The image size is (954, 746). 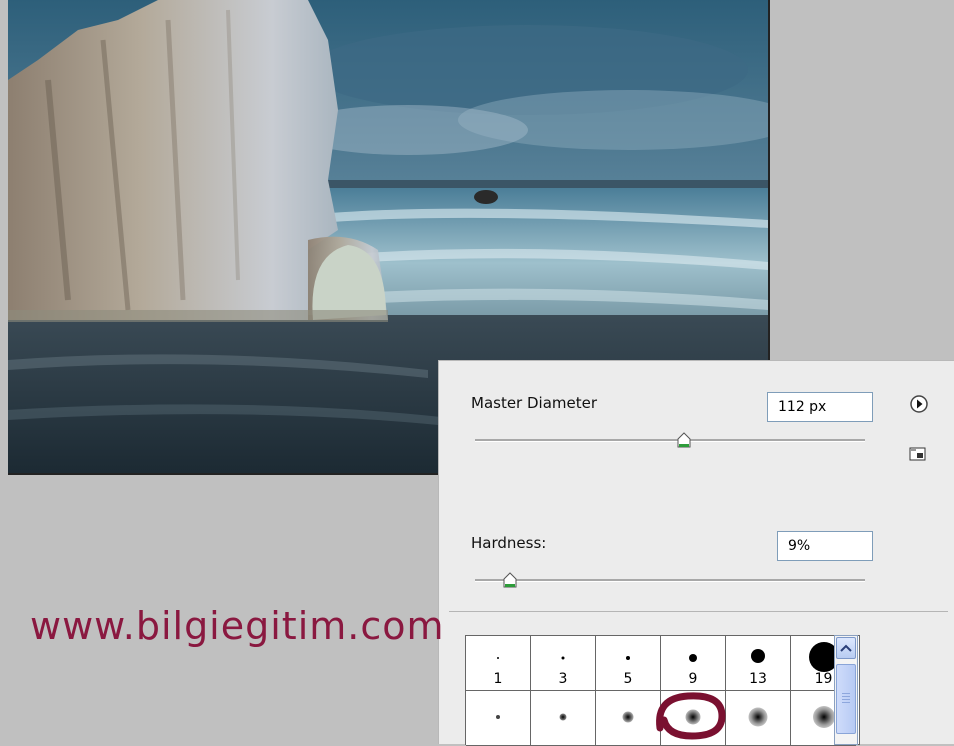 What do you see at coordinates (498, 663) in the screenshot?
I see `brush-preset-1: 1` at bounding box center [498, 663].